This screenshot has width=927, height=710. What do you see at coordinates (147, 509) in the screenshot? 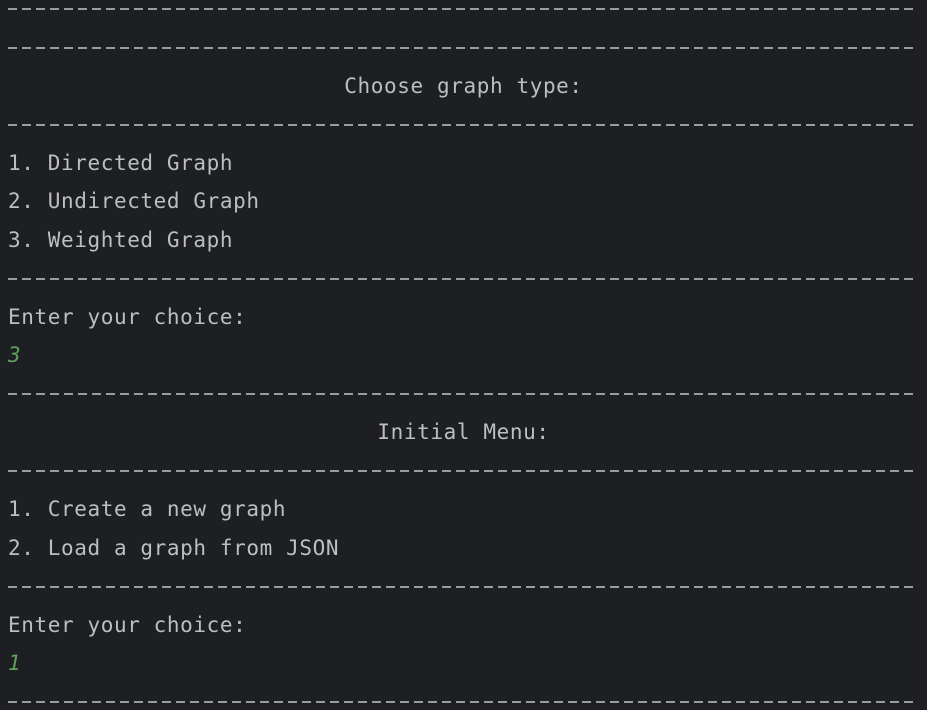
I see `initial-menu-option: 1. Create a new graph` at bounding box center [147, 509].